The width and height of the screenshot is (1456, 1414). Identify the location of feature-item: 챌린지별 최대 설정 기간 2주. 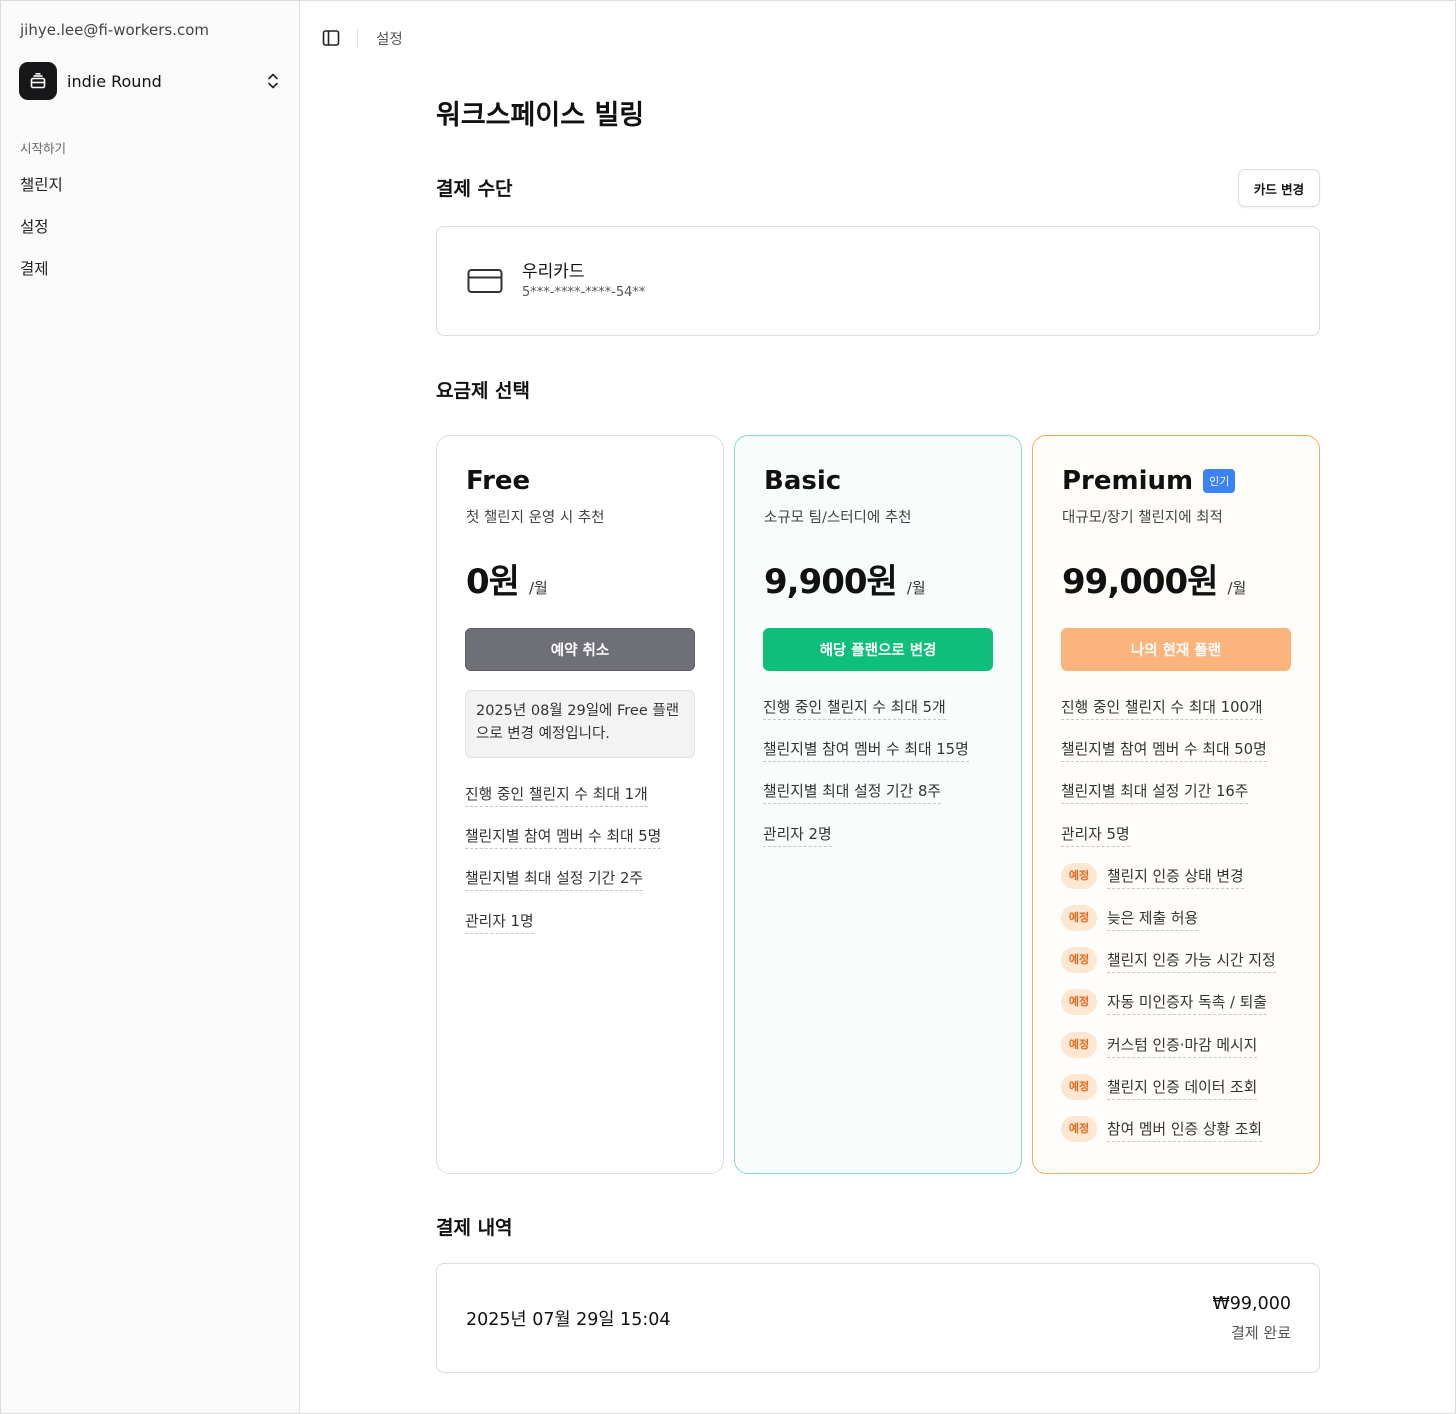
(590, 888).